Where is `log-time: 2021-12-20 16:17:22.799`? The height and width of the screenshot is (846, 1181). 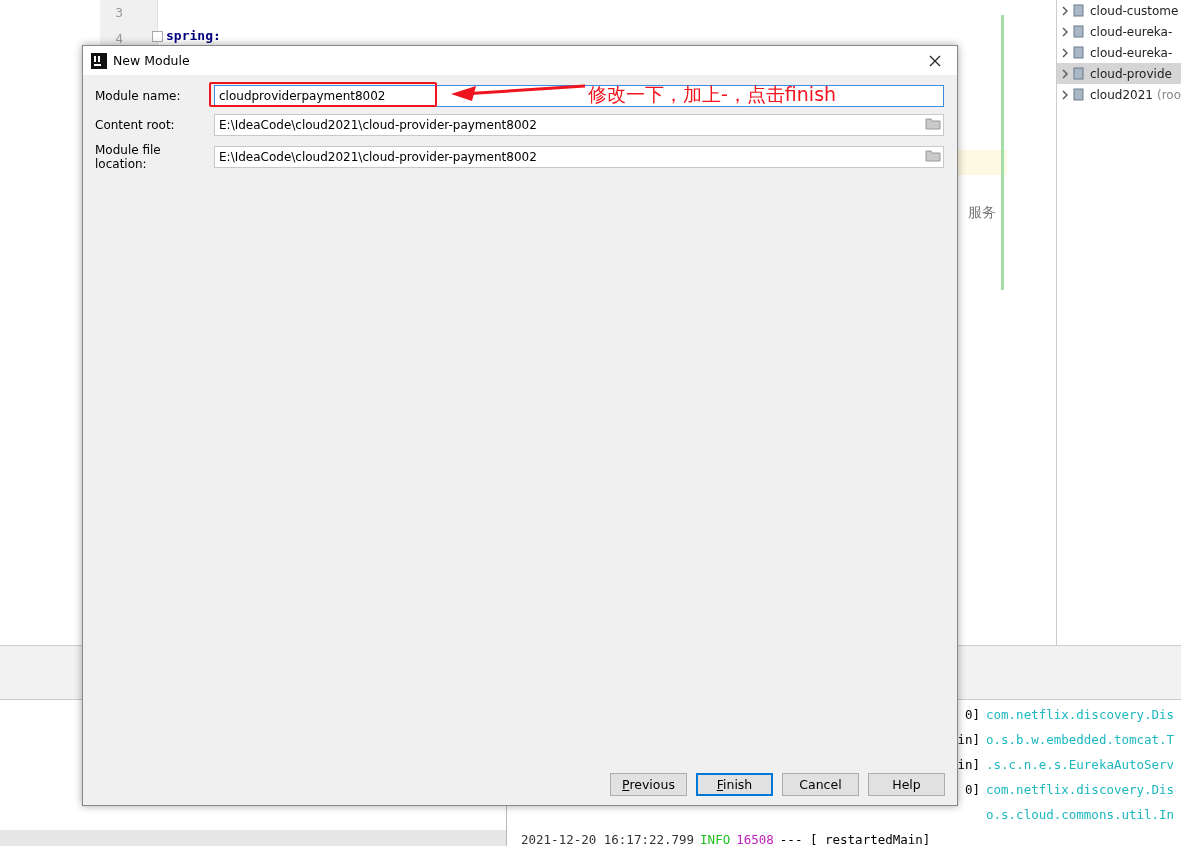
log-time: 2021-12-20 16:17:22.799 is located at coordinates (607, 838).